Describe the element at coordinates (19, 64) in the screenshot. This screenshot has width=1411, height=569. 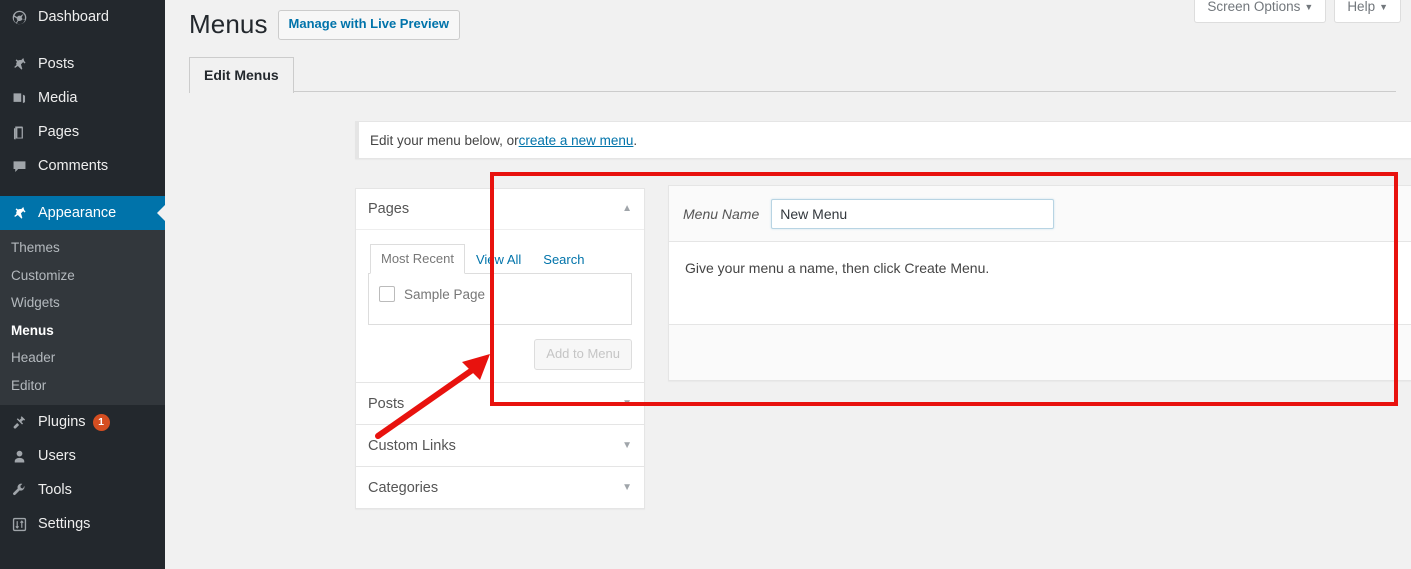
I see `pin-icon` at that location.